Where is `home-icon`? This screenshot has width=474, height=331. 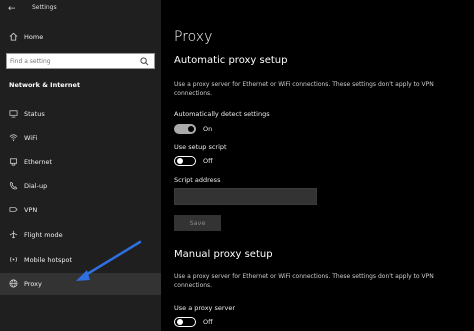
home-icon is located at coordinates (13, 36).